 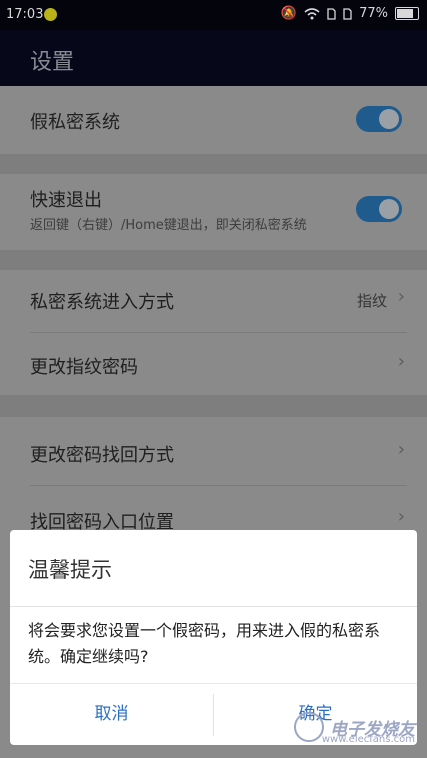 What do you see at coordinates (213, 212) in the screenshot?
I see `quick-exit-row: 快速退出 返回键（右键）/Home键退出，即关闭私密系统` at bounding box center [213, 212].